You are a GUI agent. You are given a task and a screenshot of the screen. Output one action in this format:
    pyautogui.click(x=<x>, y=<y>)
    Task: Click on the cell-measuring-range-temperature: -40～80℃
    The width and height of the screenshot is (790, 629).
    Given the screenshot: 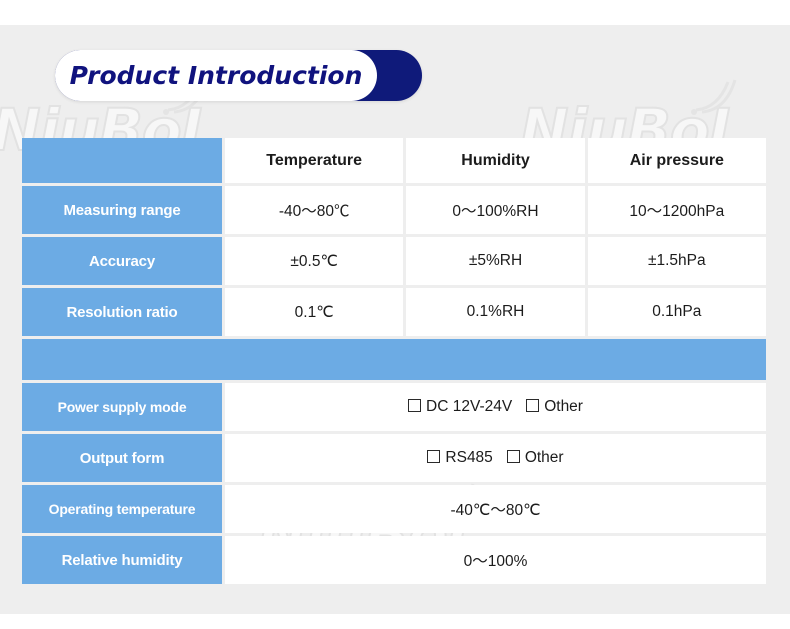 What is the action you would take?
    pyautogui.click(x=314, y=210)
    